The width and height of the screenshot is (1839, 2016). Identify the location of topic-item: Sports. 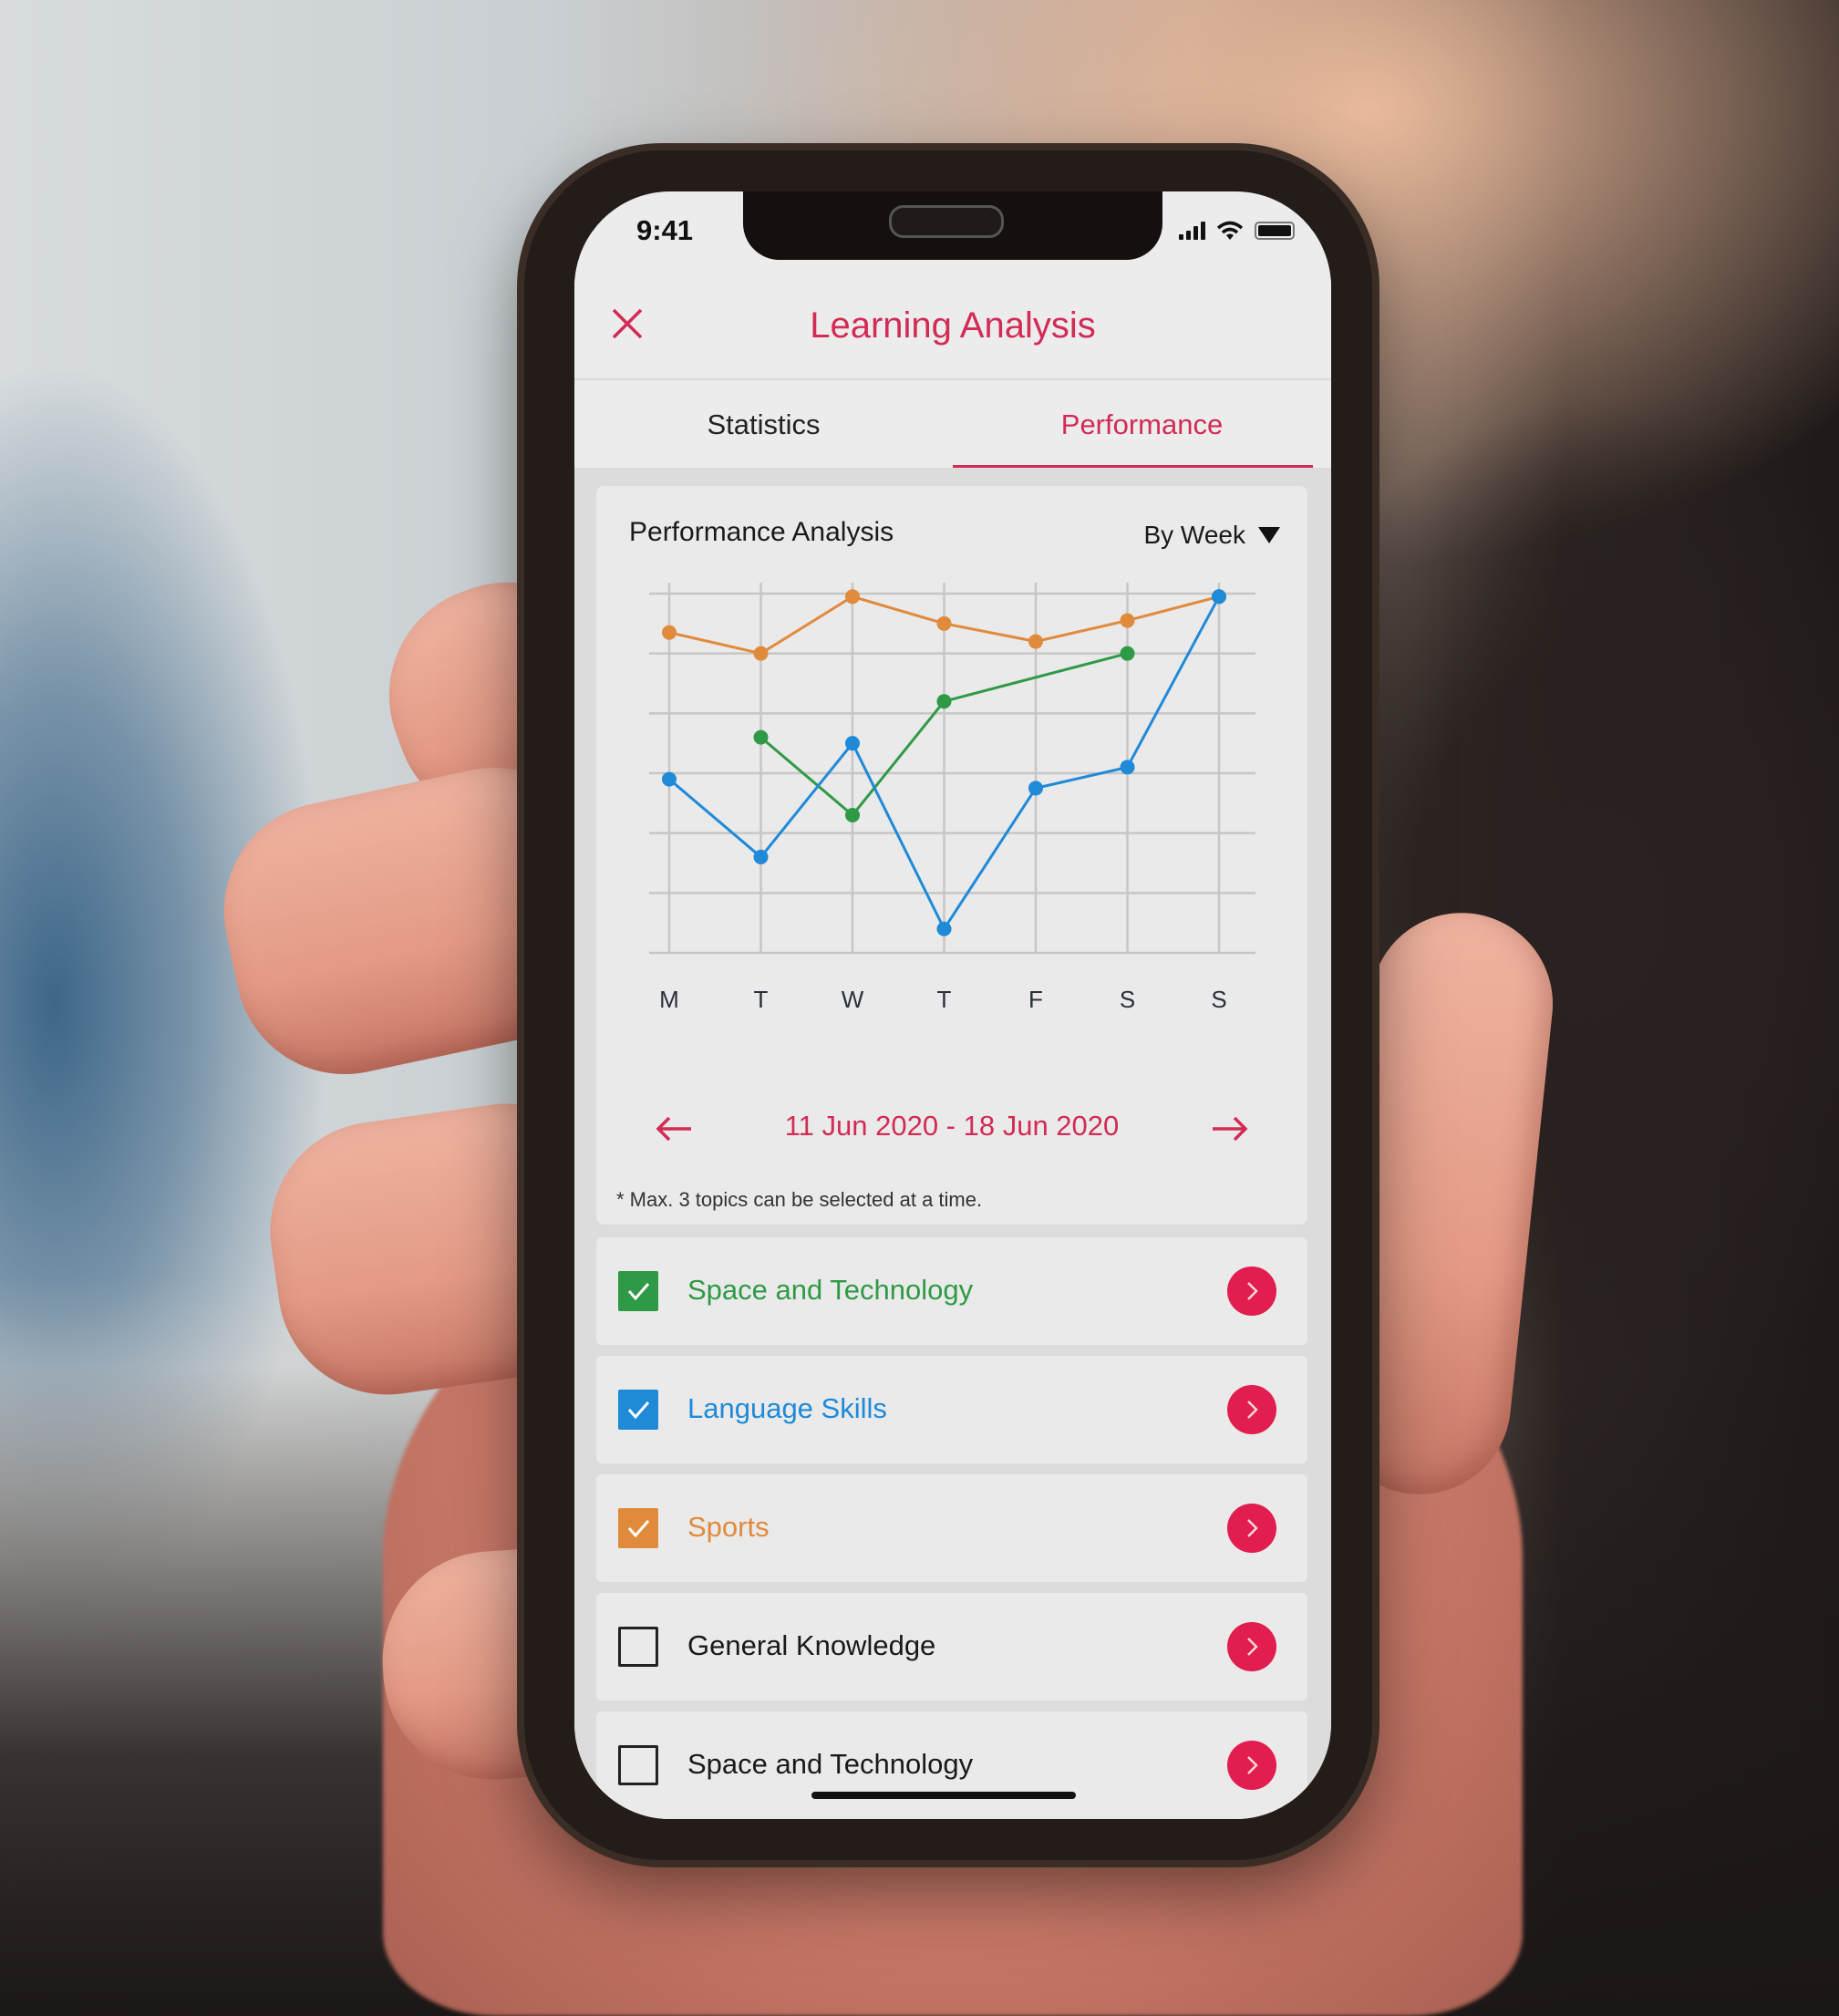
(951, 1528).